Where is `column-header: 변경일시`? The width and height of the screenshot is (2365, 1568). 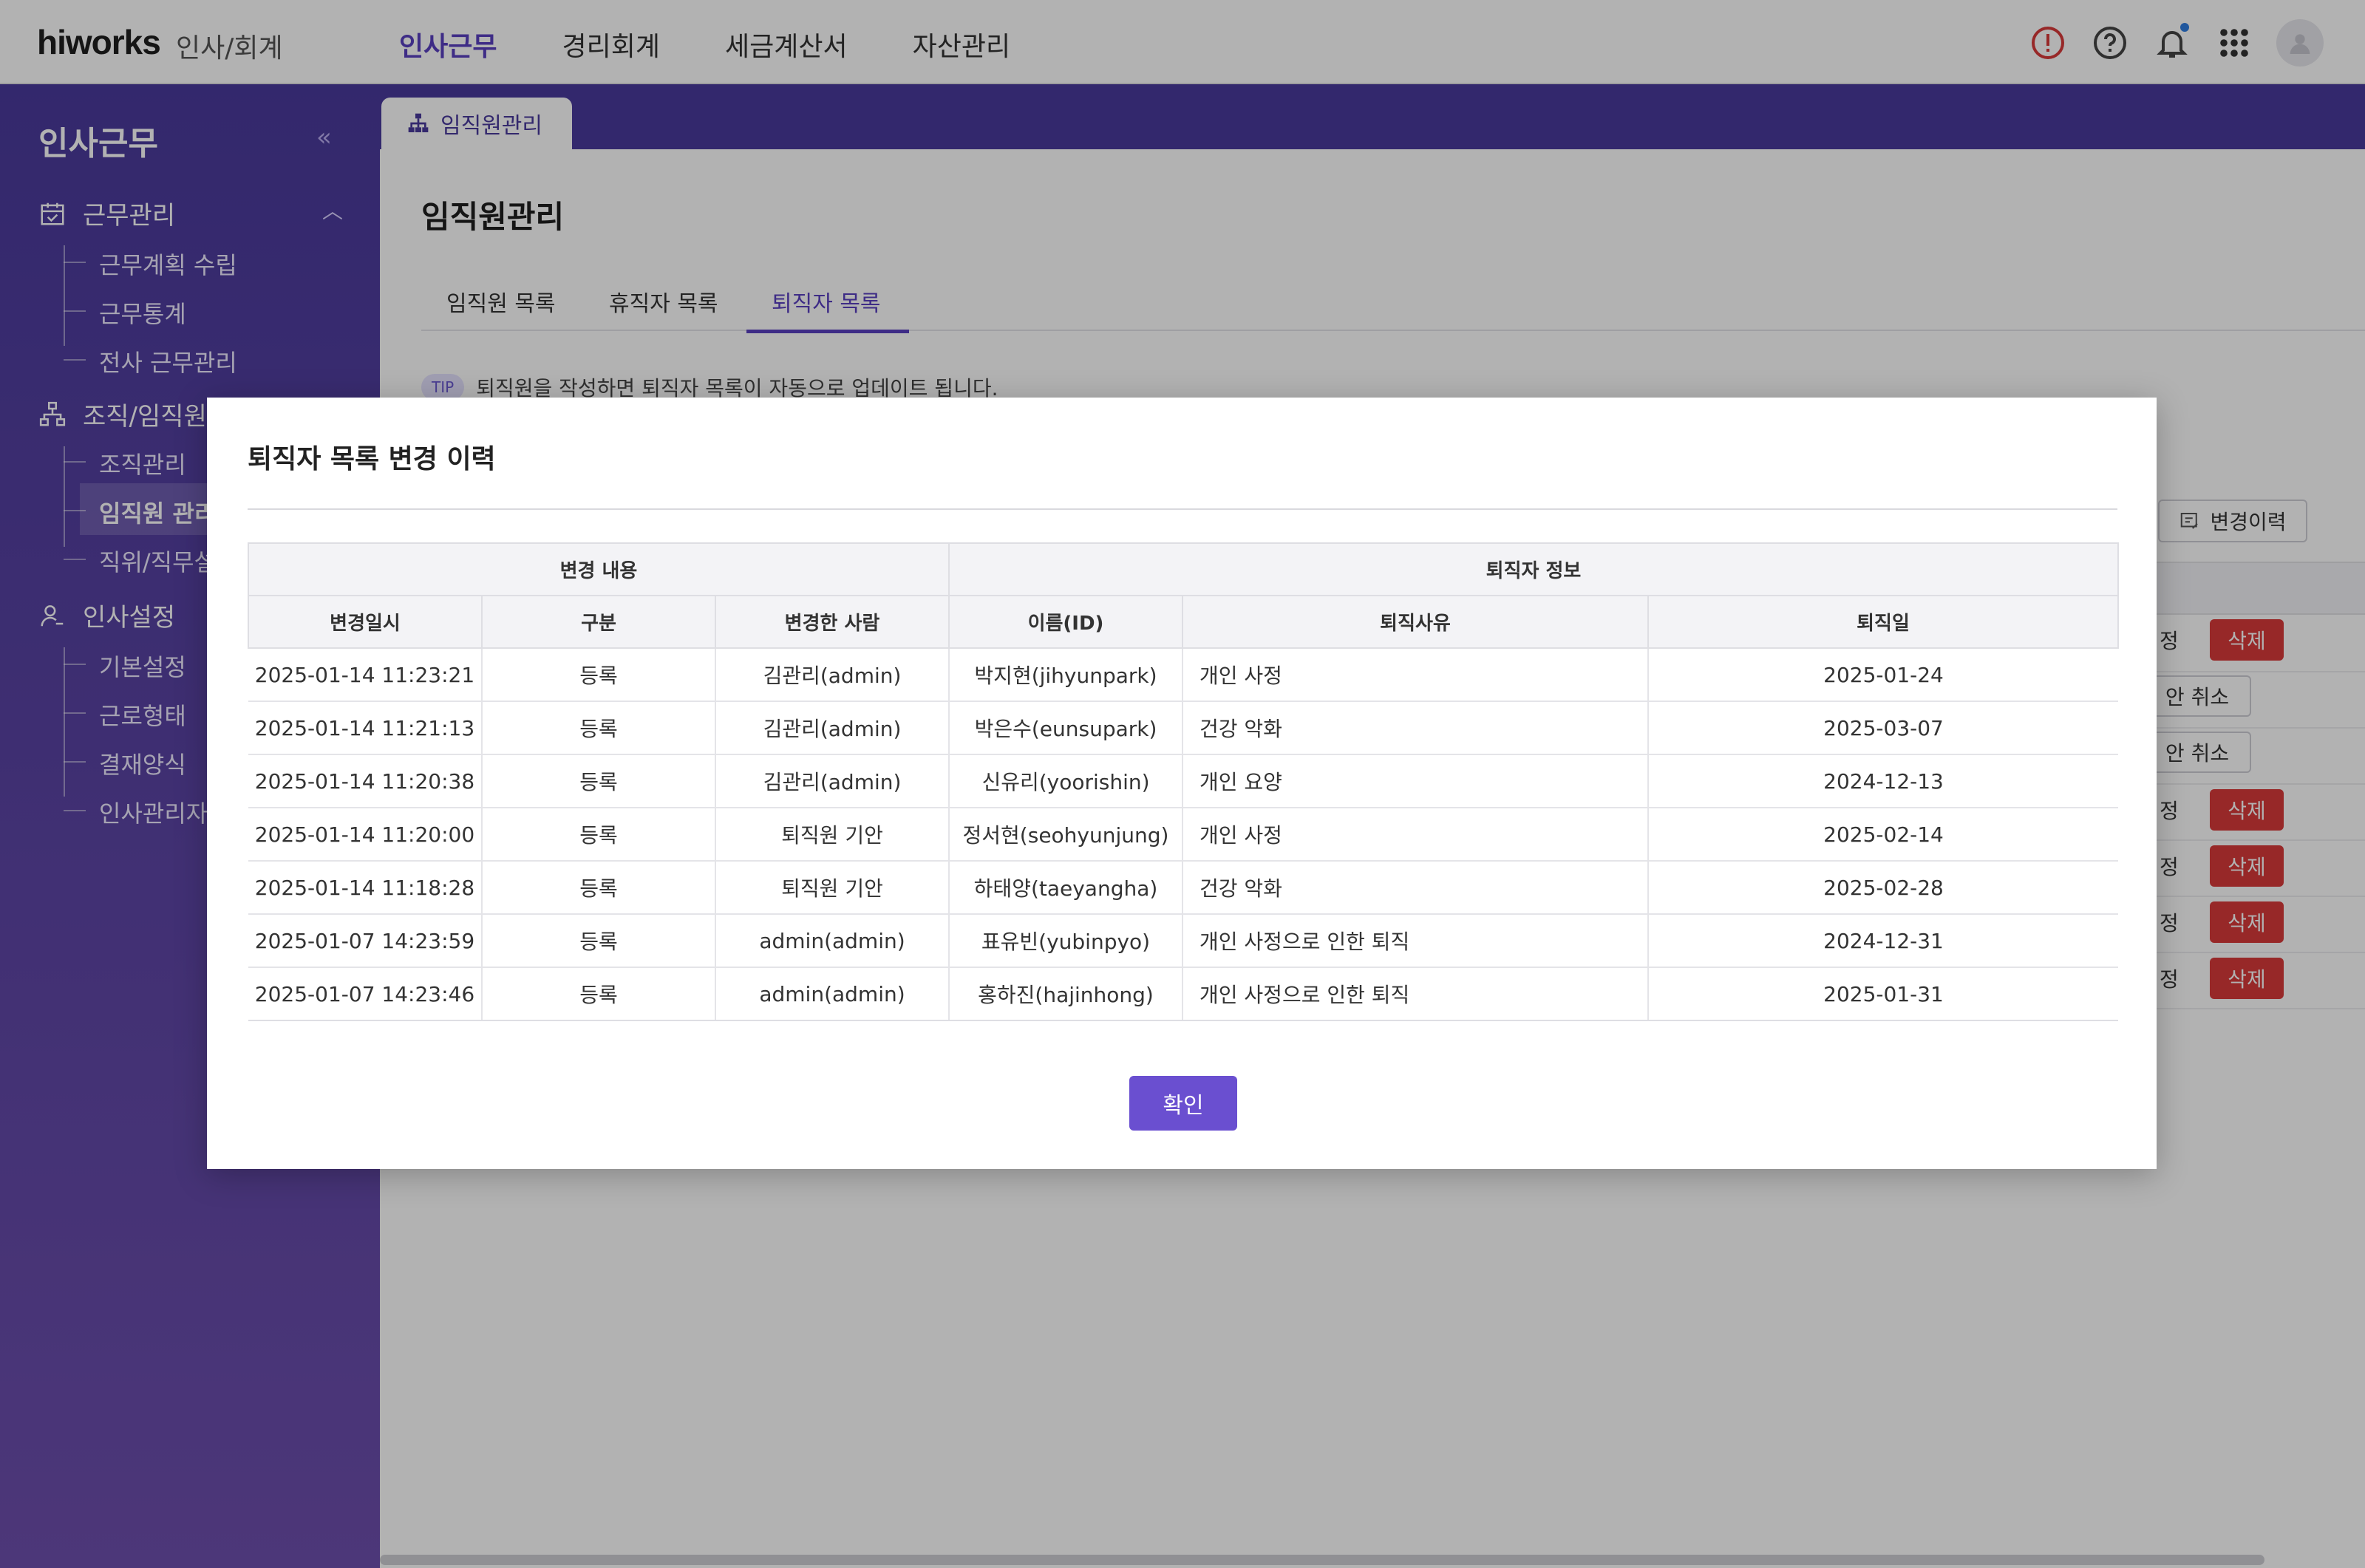
column-header: 변경일시 is located at coordinates (365, 622).